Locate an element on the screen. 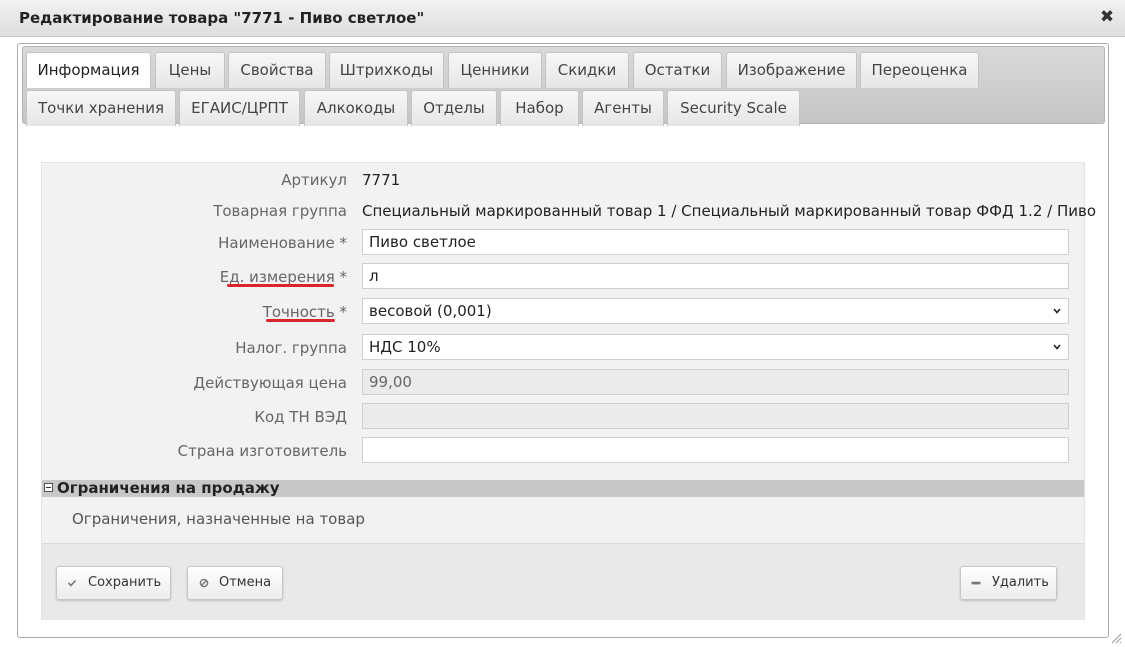 This screenshot has width=1125, height=647. tnved-code-label: Код ТН ВЭД is located at coordinates (300, 417).